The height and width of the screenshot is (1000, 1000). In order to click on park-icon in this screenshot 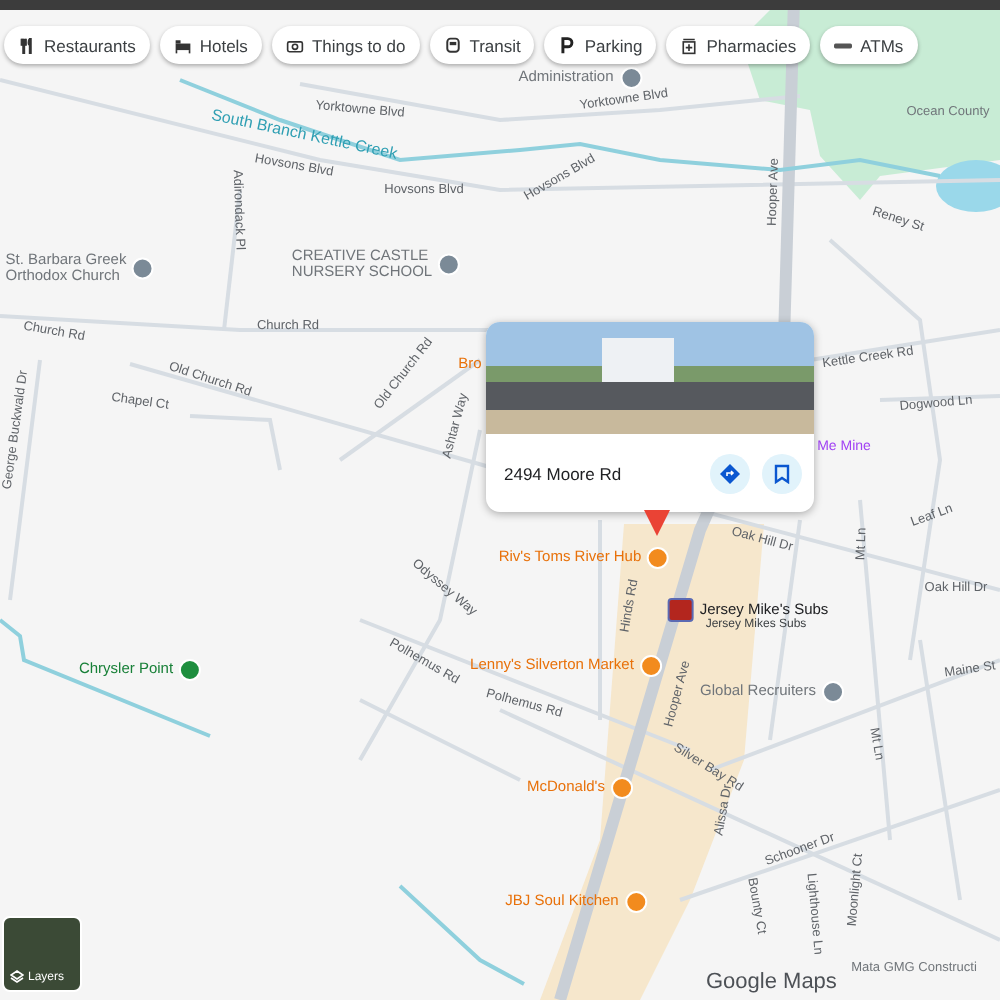, I will do `click(190, 670)`.